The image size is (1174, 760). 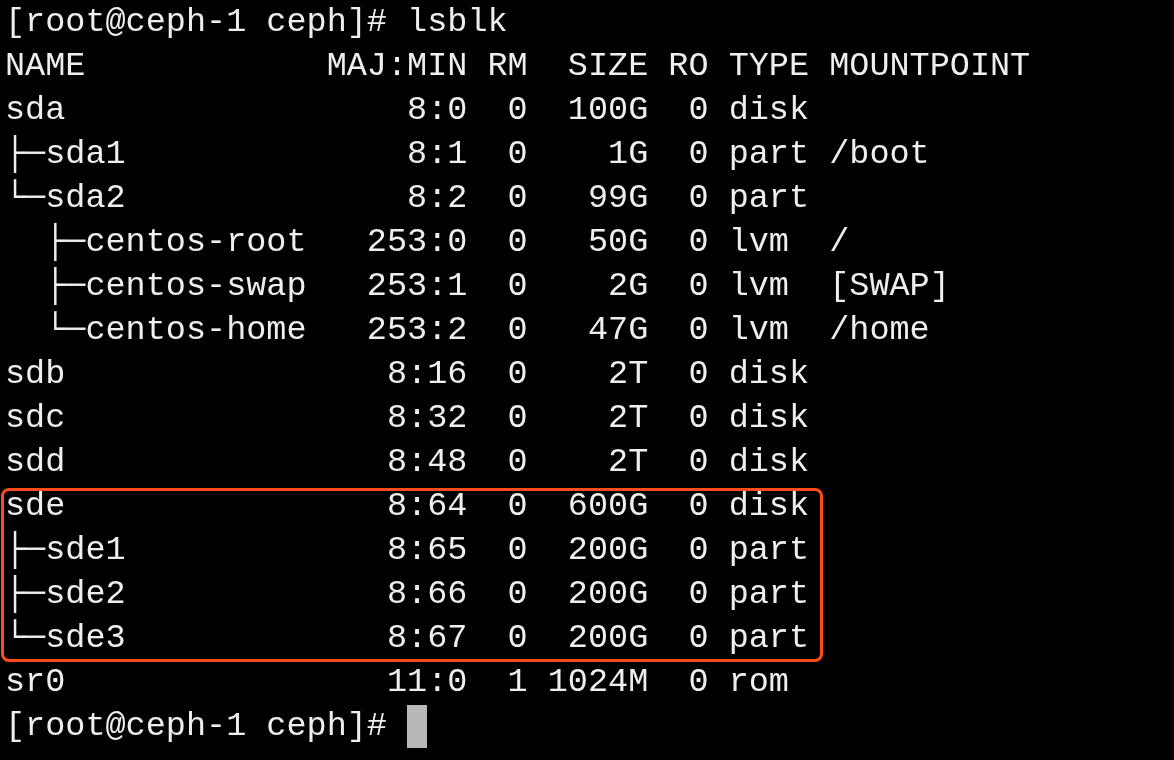 What do you see at coordinates (427, 462) in the screenshot?
I see `maj-min-cell: 8:48` at bounding box center [427, 462].